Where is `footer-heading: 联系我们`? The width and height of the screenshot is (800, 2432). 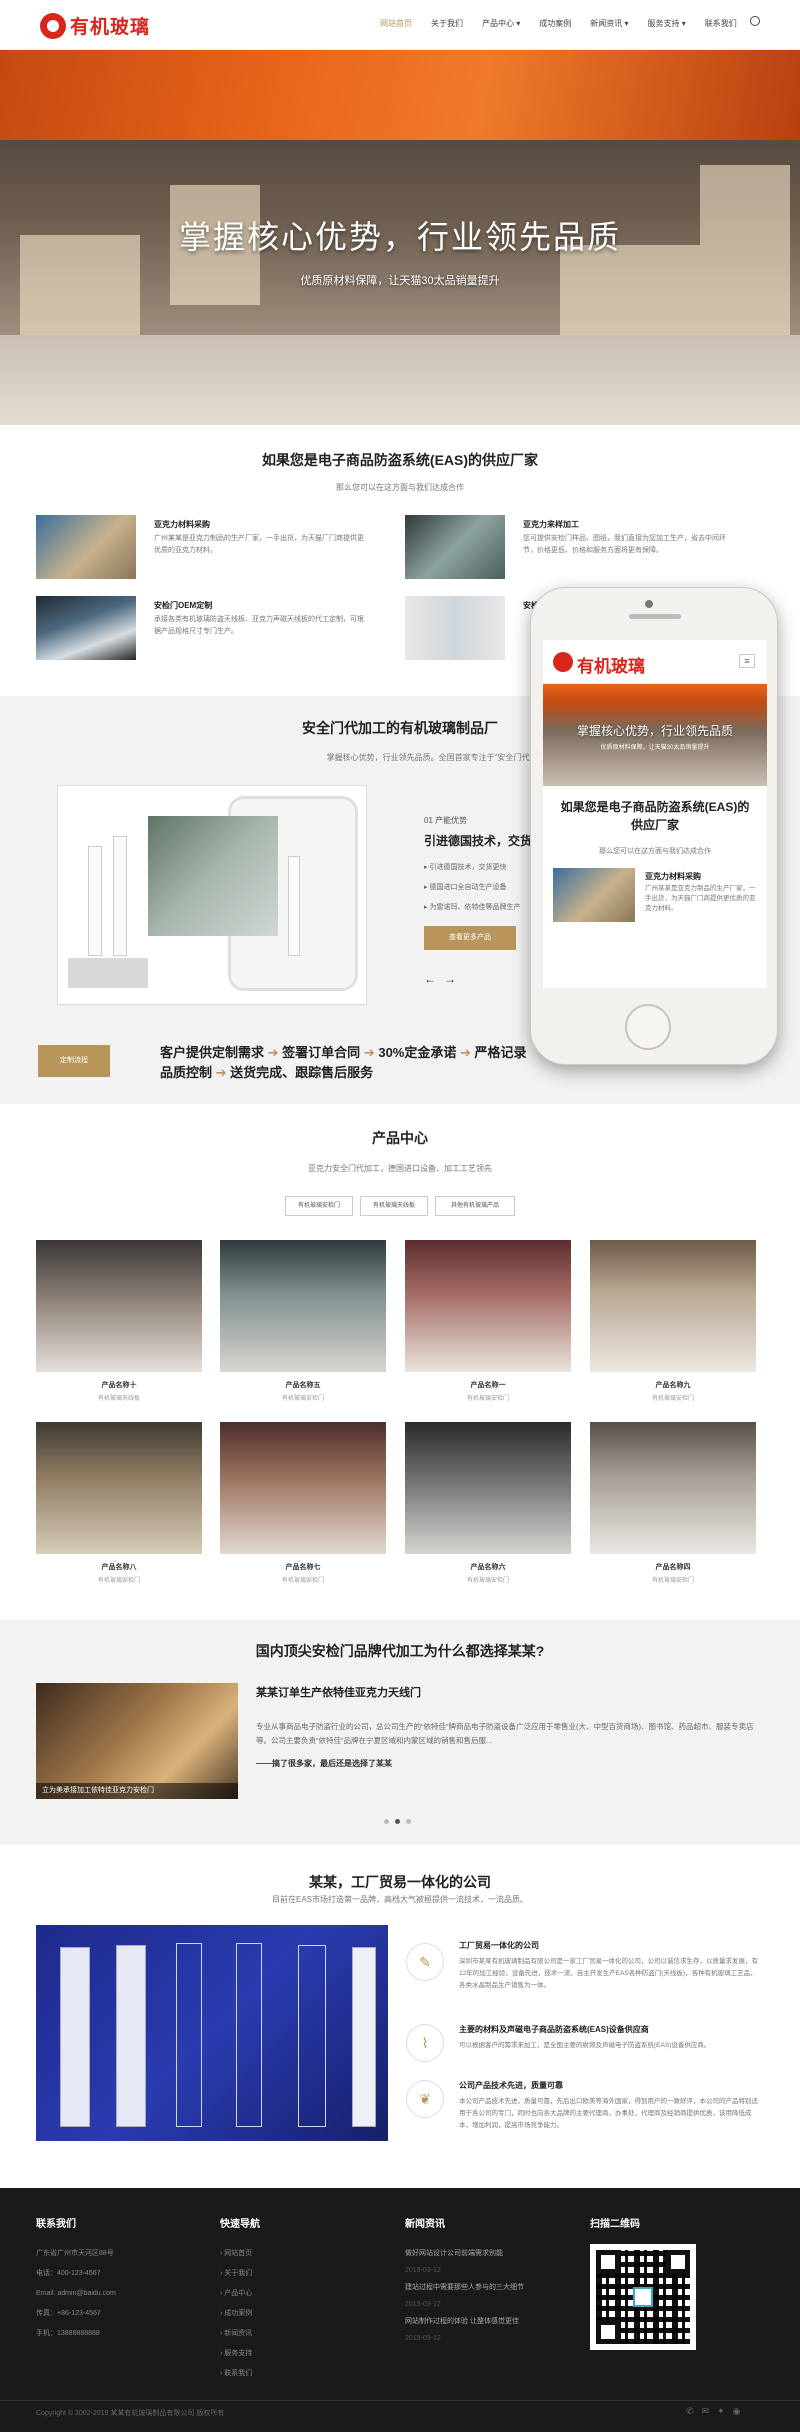
footer-heading: 联系我们 is located at coordinates (56, 2224).